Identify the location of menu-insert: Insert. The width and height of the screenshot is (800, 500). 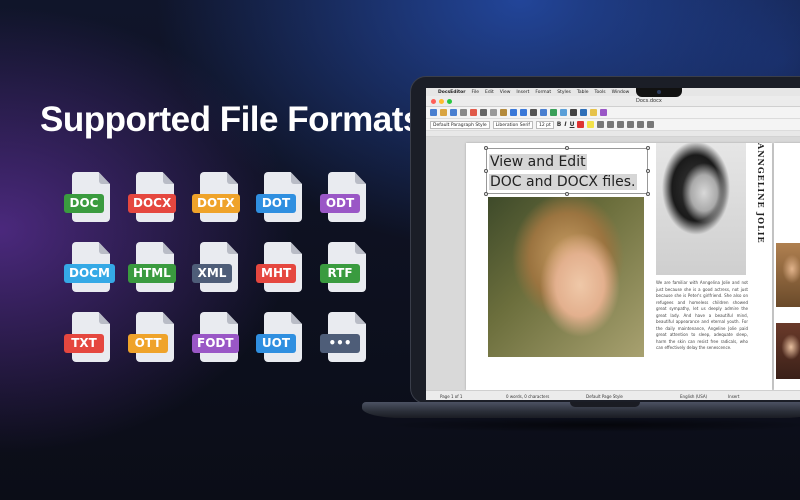
(522, 92).